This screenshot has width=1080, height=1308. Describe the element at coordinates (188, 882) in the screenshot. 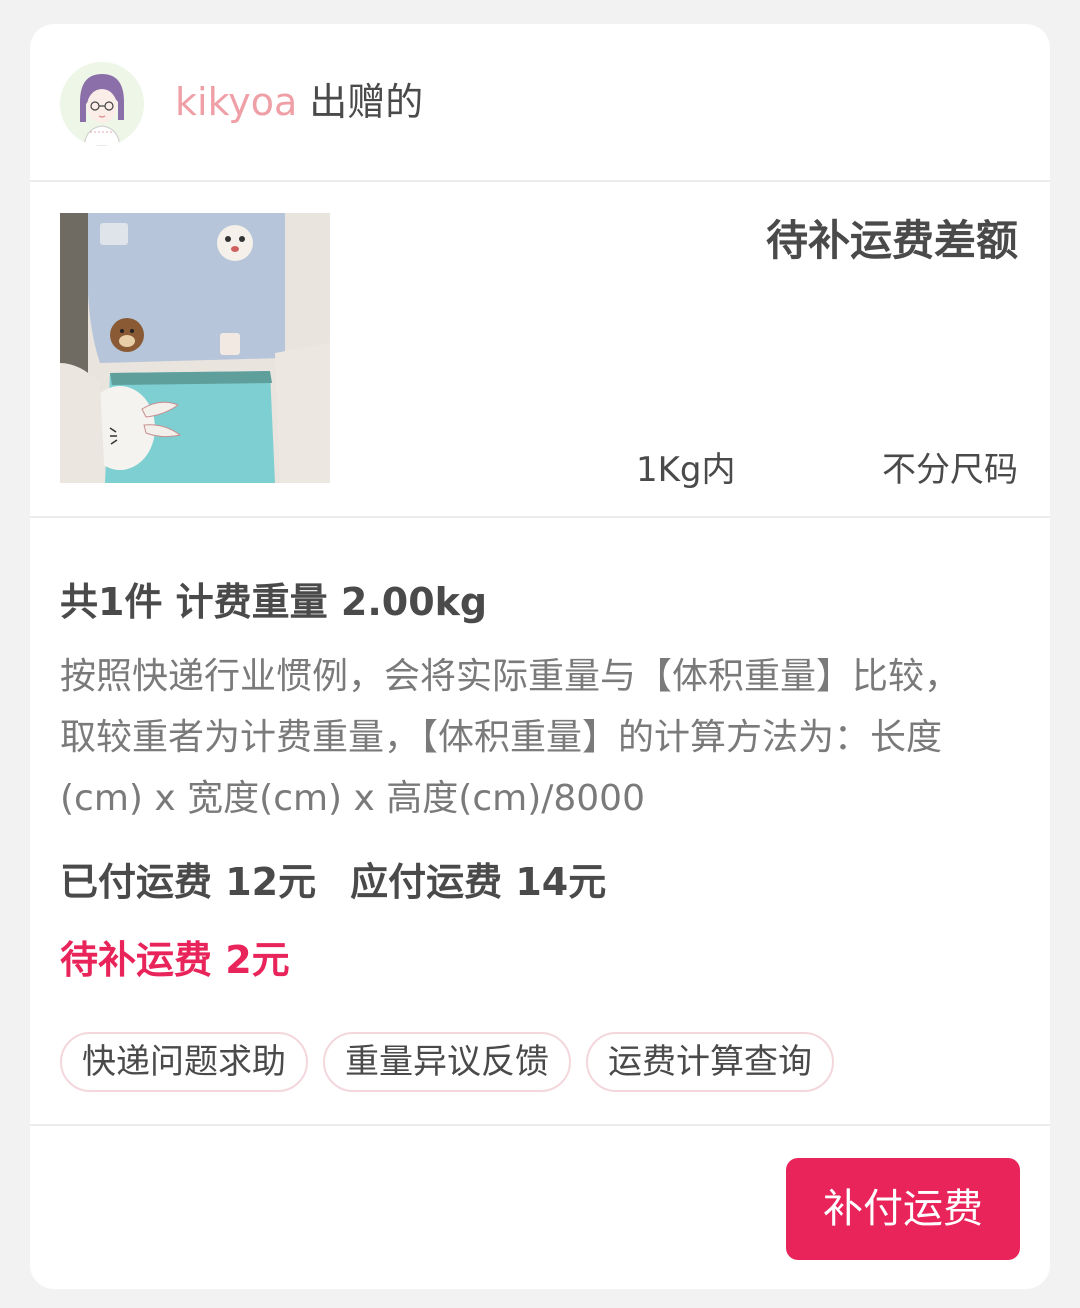

I see `paid-fee: 已付运费 12元` at that location.